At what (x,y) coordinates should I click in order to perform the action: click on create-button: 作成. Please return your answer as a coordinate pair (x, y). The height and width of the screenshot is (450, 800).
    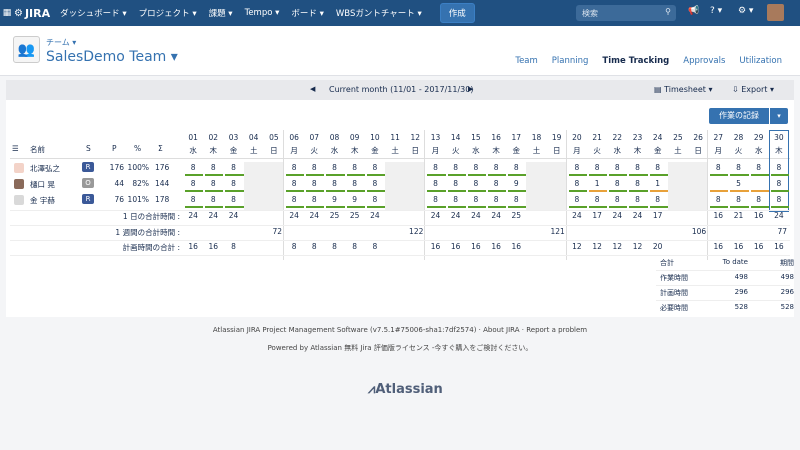
    Looking at the image, I should click on (457, 13).